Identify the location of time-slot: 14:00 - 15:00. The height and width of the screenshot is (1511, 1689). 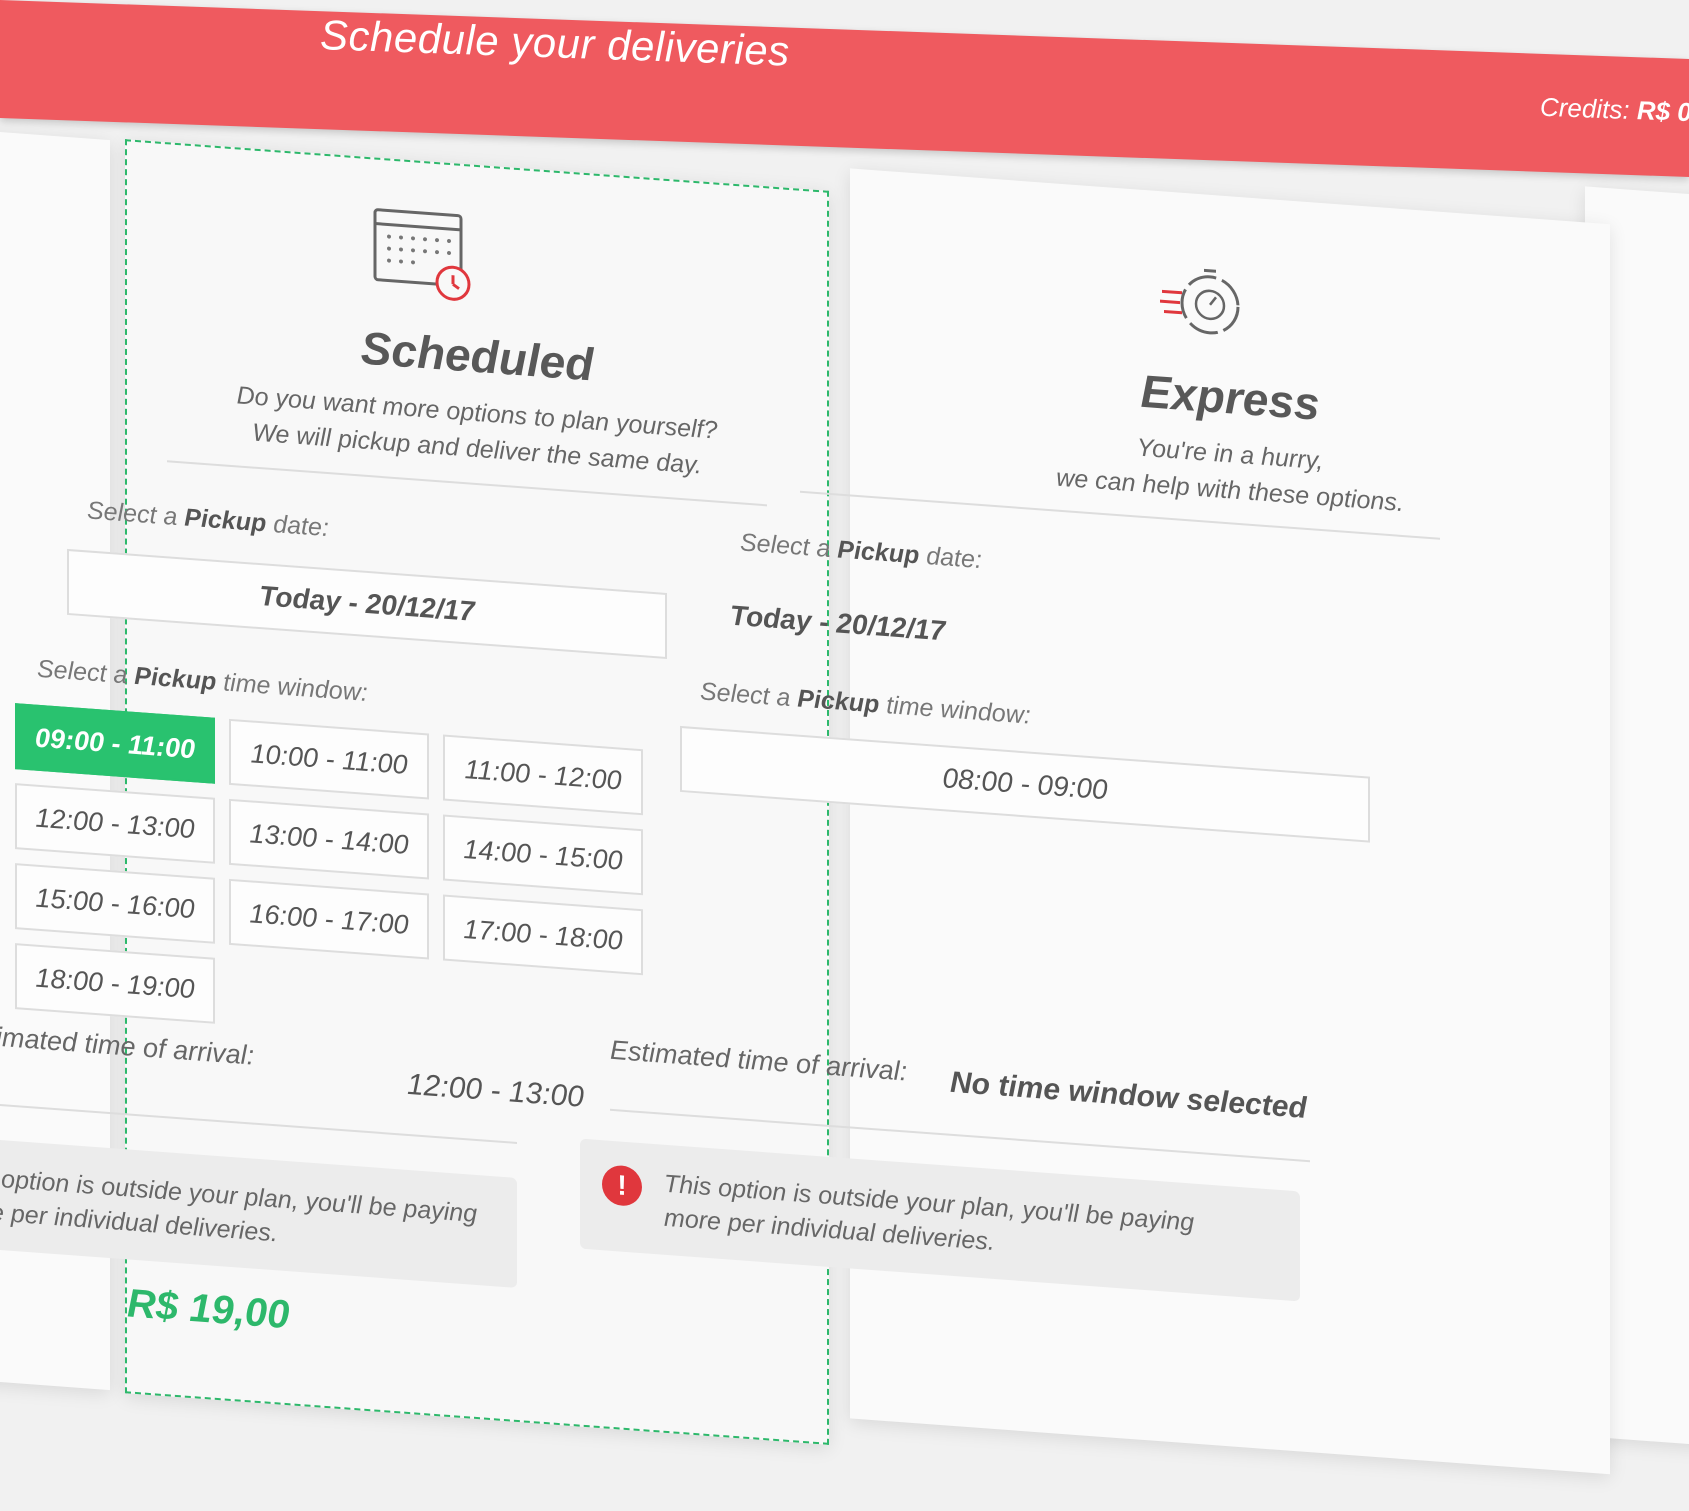
(543, 855).